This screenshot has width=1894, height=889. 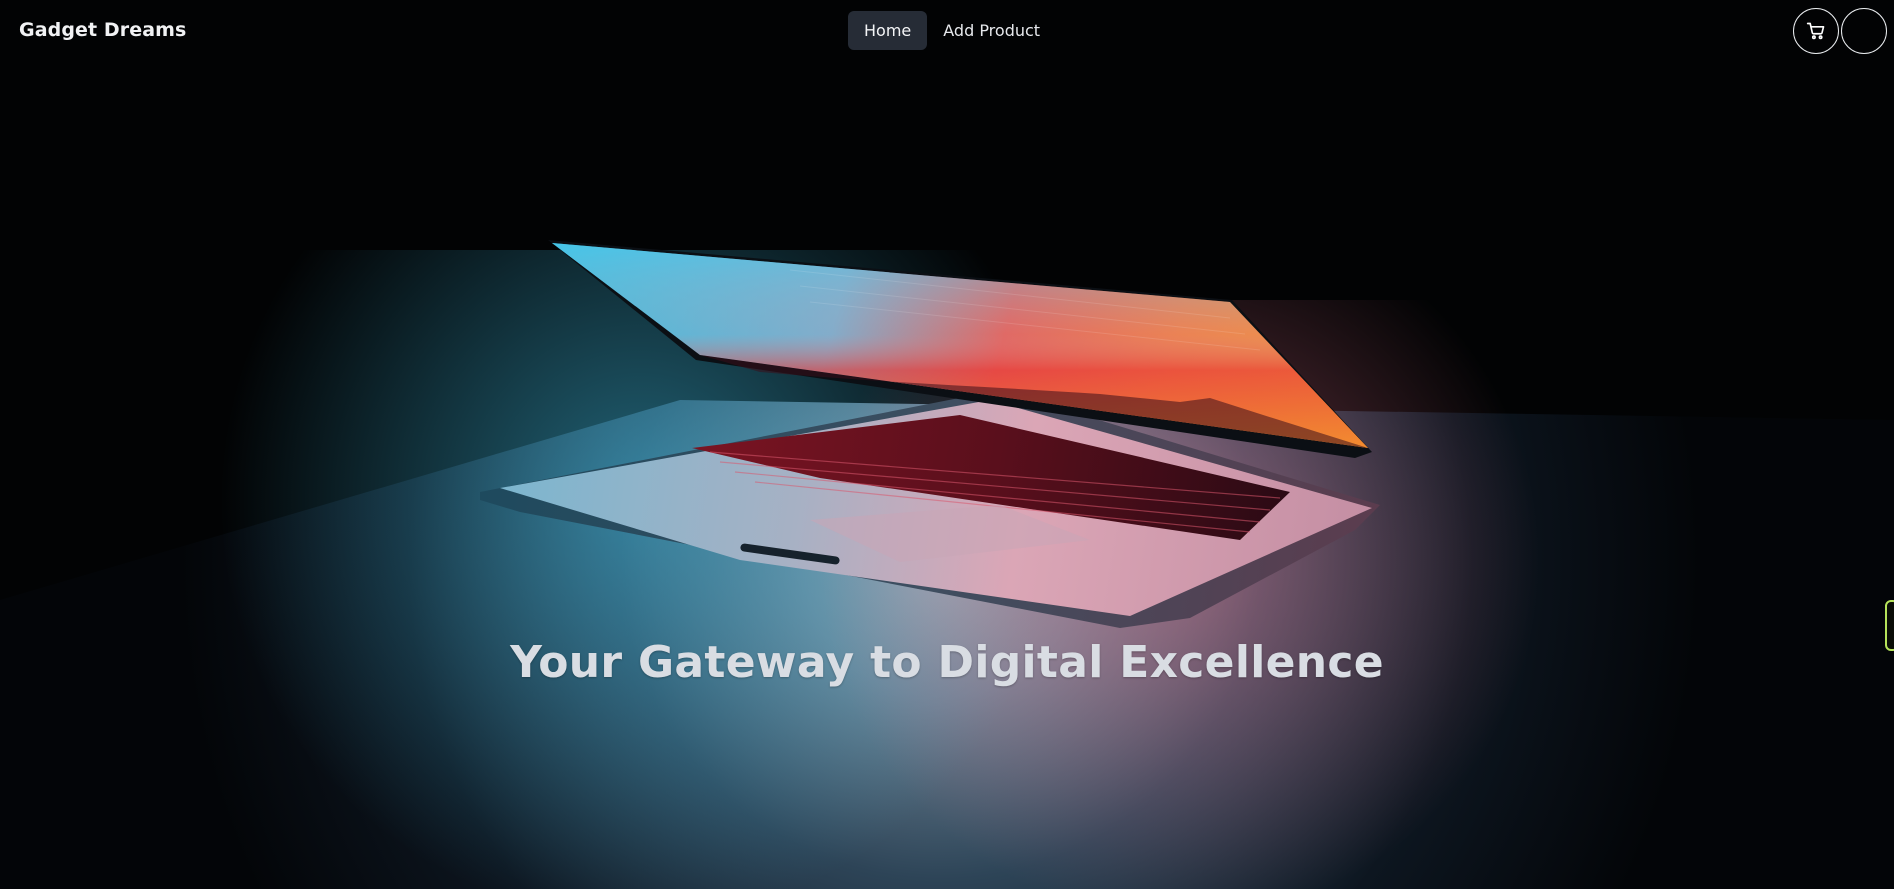 I want to click on nav-links: Home Add Product, so click(x=952, y=30).